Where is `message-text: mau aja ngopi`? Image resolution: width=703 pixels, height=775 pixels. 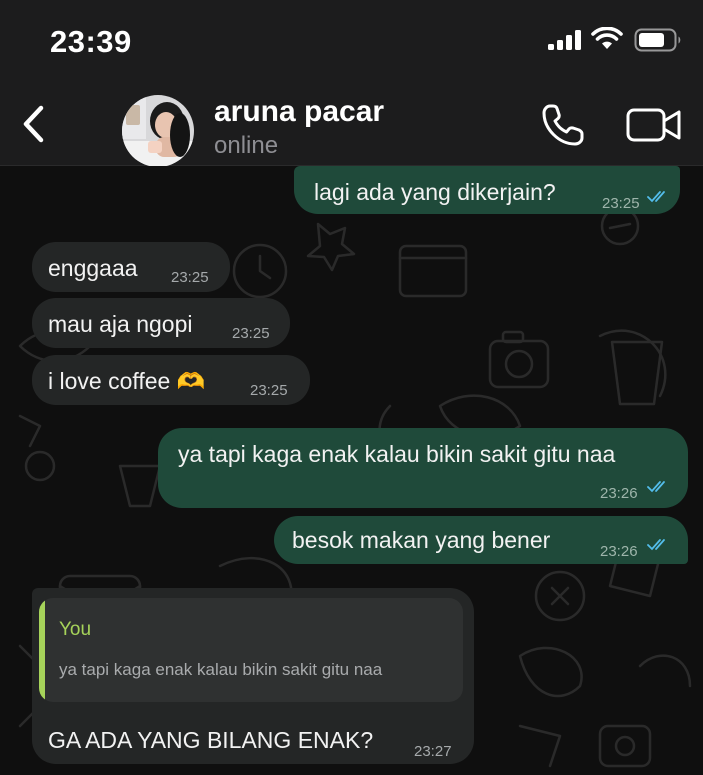
message-text: mau aja ngopi is located at coordinates (120, 324).